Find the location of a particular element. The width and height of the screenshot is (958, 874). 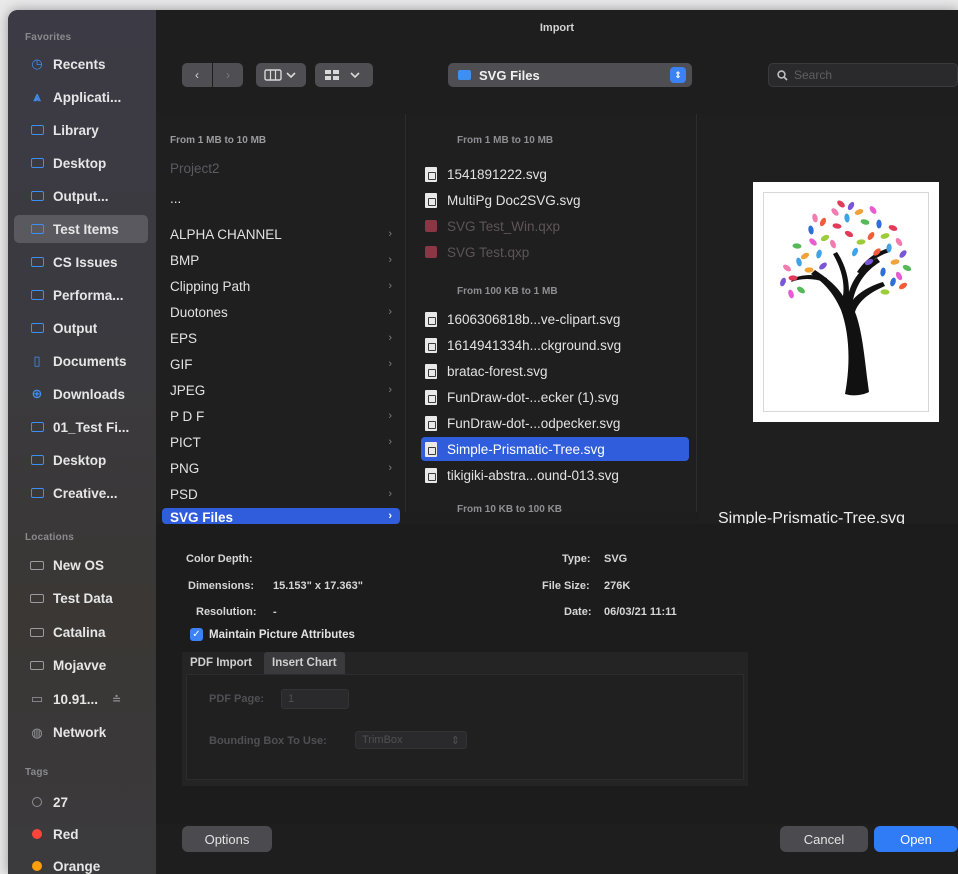

sidebar-favorite-5: Test Items is located at coordinates (81, 229).